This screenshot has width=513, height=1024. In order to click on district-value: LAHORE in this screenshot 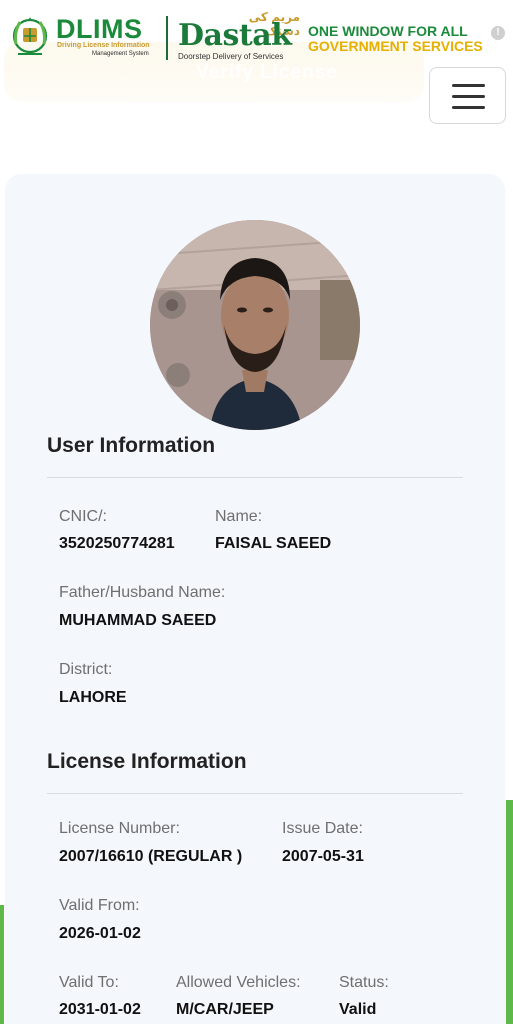, I will do `click(93, 697)`.